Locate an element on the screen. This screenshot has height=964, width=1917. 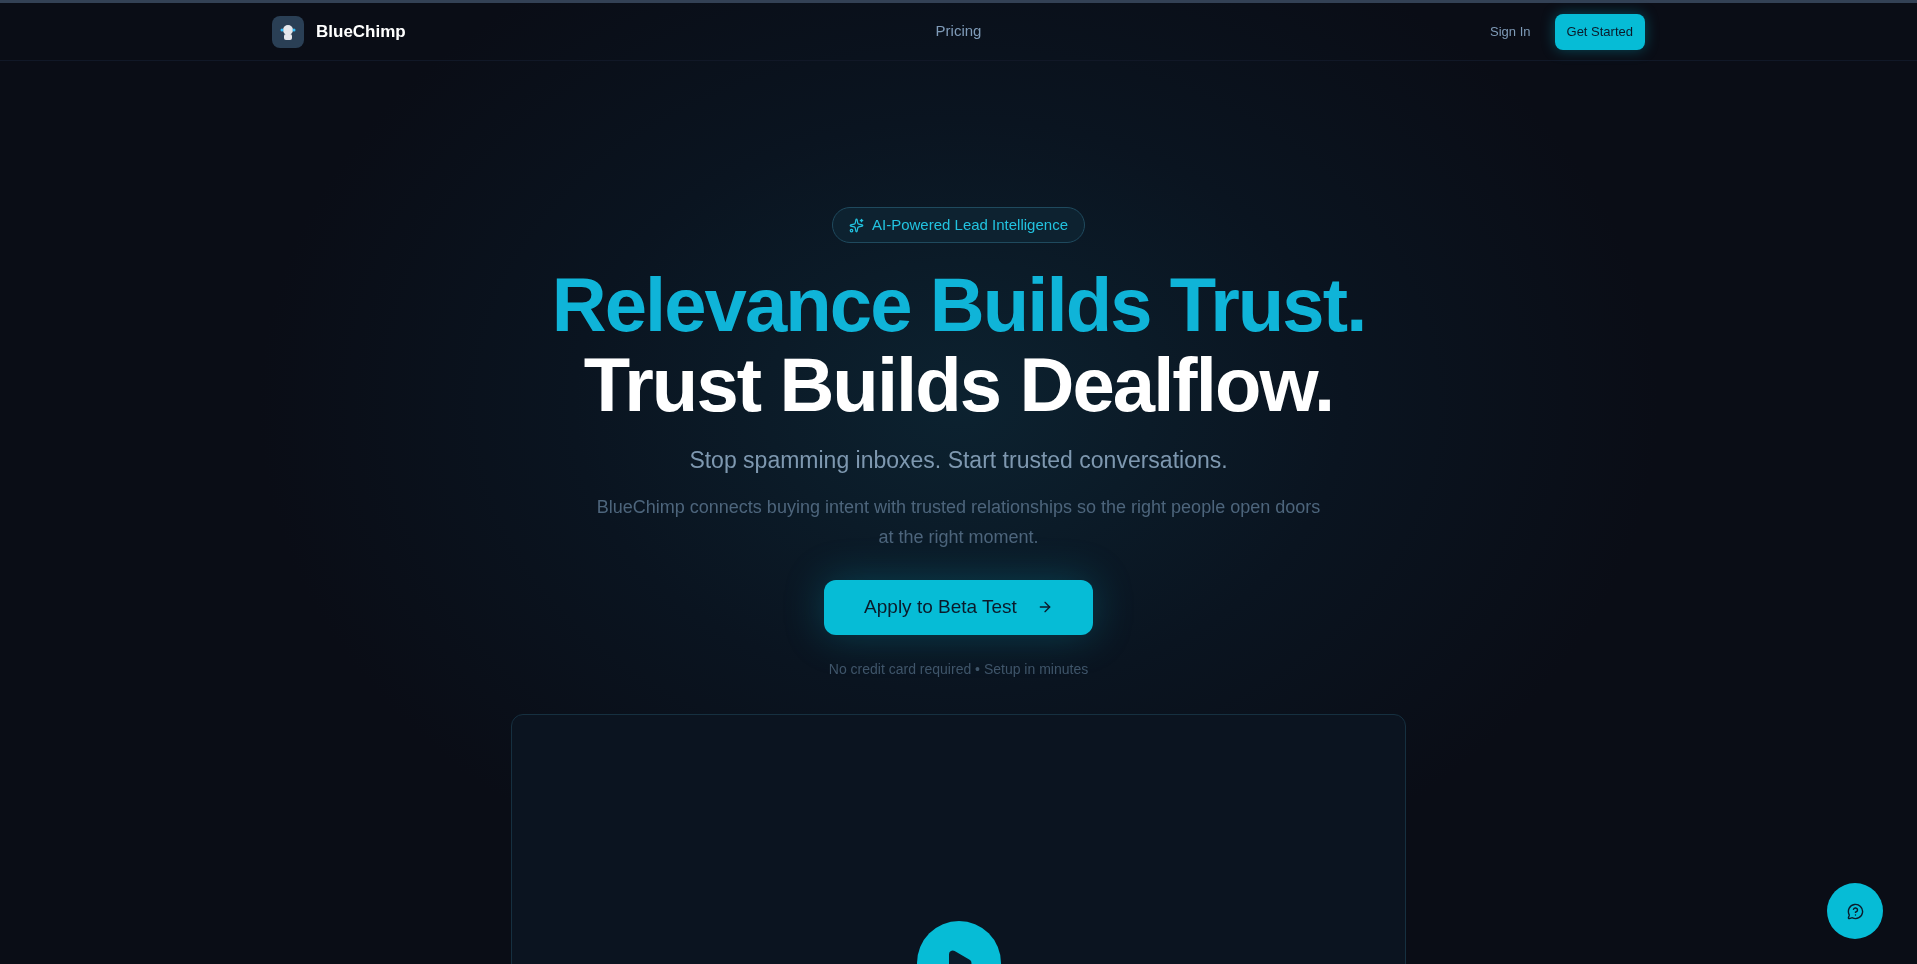
note-text: No credit card required • Setup in minutes is located at coordinates (958, 669).